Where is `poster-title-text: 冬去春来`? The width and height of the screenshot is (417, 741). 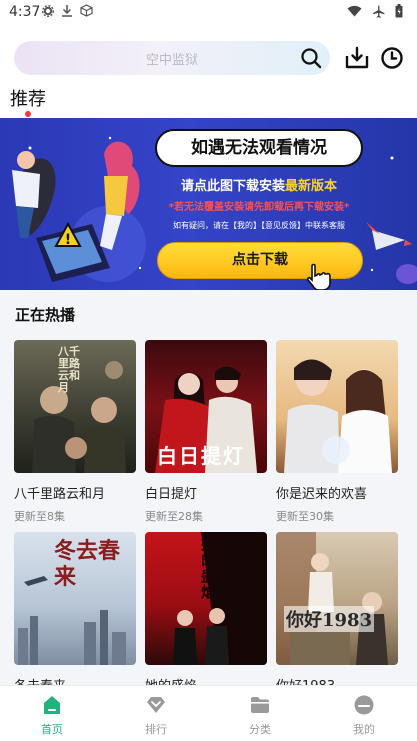
poster-title-text: 冬去春来 is located at coordinates (87, 564).